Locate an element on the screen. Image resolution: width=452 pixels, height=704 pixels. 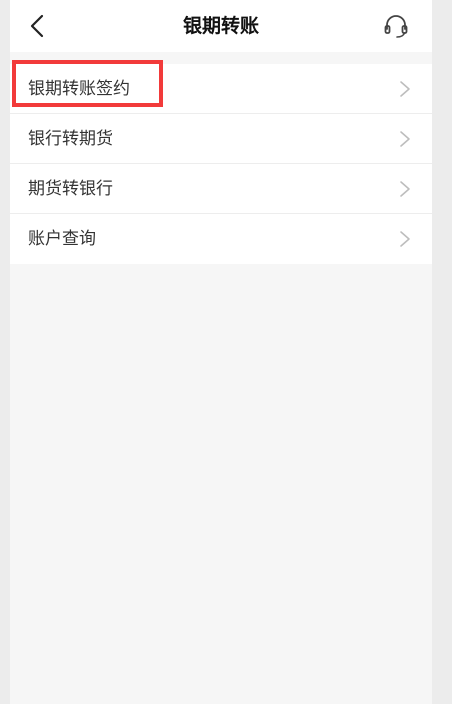
menu-item-futures-to-bank: 期货转银行 is located at coordinates (221, 189).